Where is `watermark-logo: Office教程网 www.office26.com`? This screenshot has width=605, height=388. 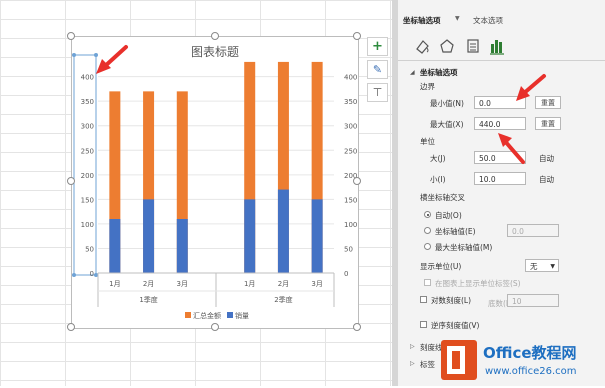
watermark-logo: Office教程网 www.office26.com is located at coordinates (523, 361).